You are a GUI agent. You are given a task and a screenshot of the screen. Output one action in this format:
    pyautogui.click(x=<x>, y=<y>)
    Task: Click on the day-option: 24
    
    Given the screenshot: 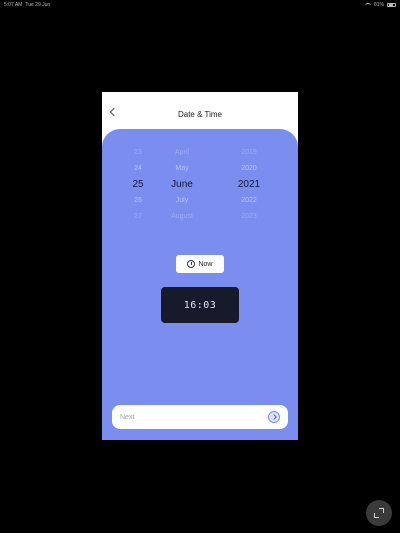 What is the action you would take?
    pyautogui.click(x=138, y=169)
    